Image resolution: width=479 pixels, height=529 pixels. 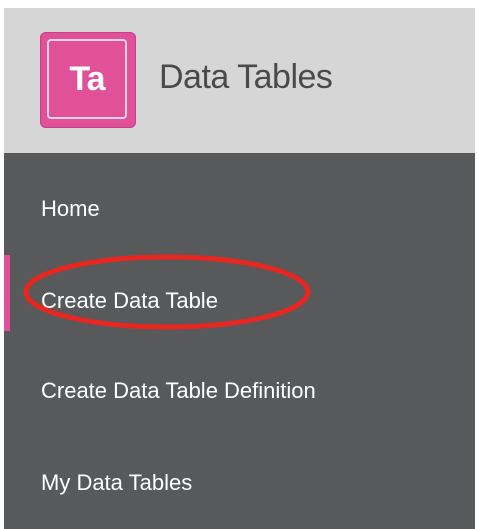 What do you see at coordinates (129, 300) in the screenshot?
I see `nav-item-label: Create Data Table` at bounding box center [129, 300].